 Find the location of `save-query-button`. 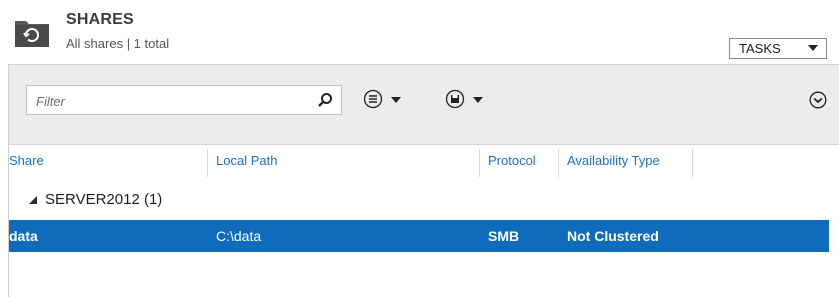

save-query-button is located at coordinates (465, 100).